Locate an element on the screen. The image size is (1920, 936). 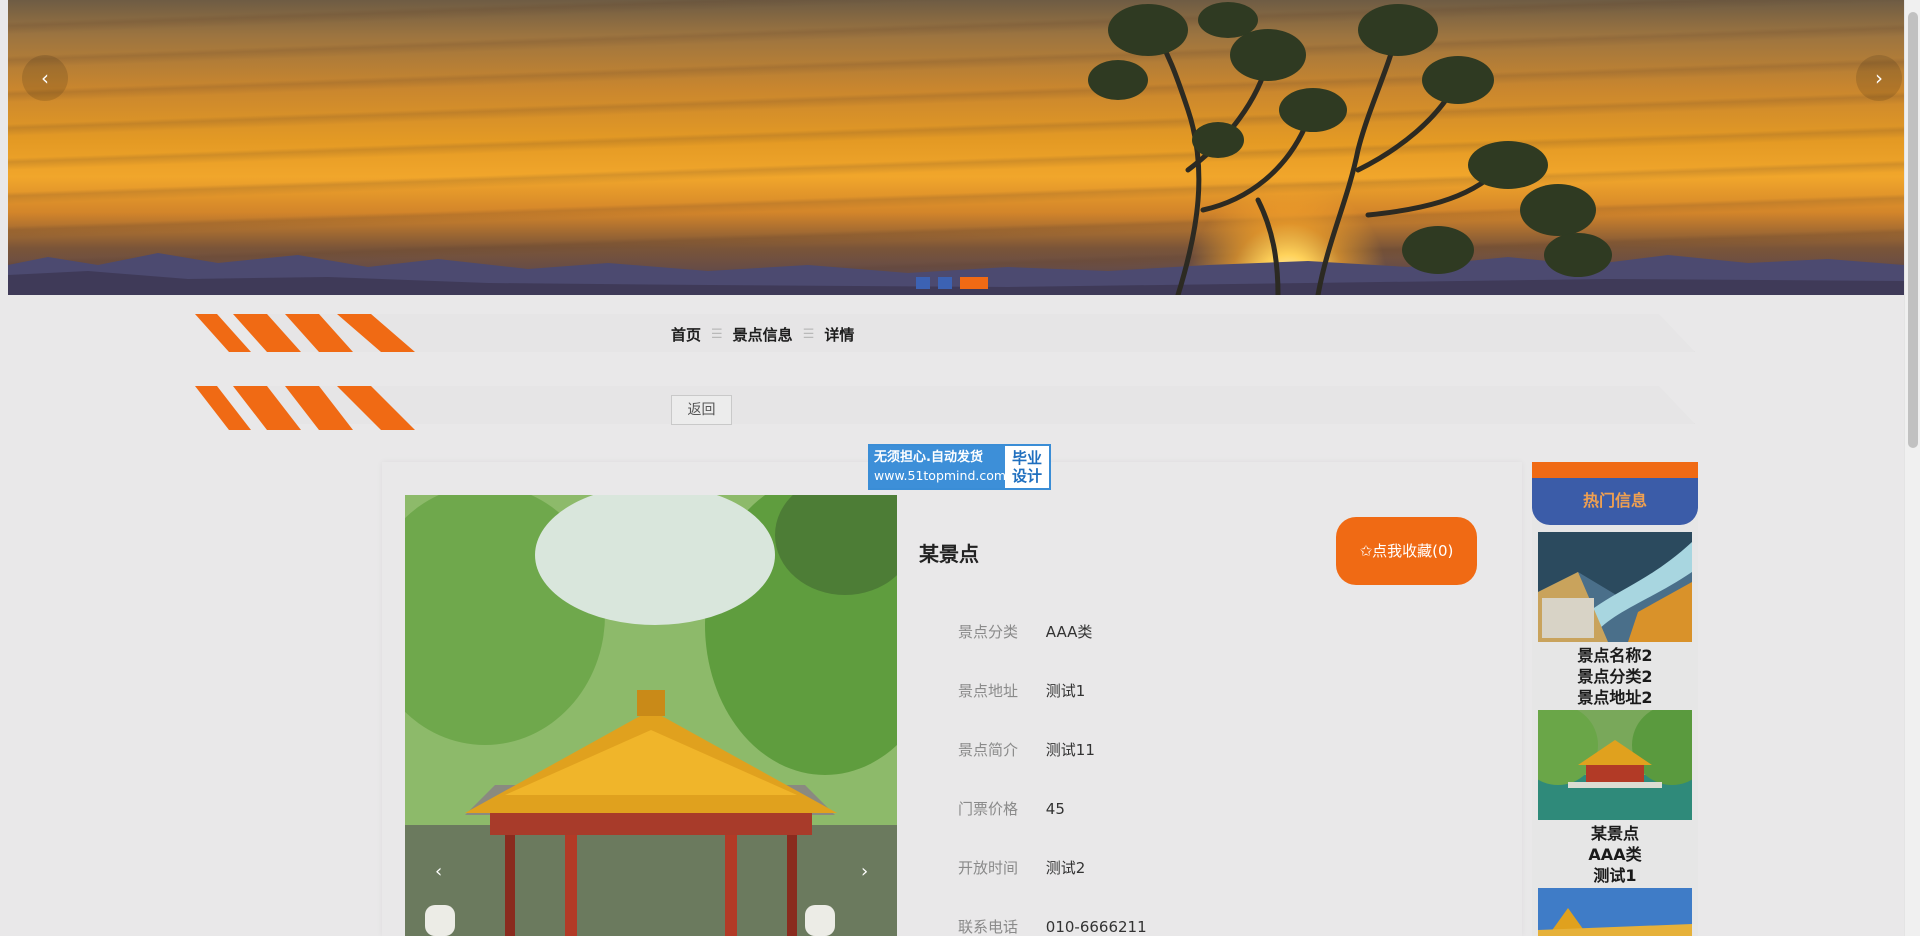
info-row-category: 景点分类 AAA类 is located at coordinates (1025, 631).